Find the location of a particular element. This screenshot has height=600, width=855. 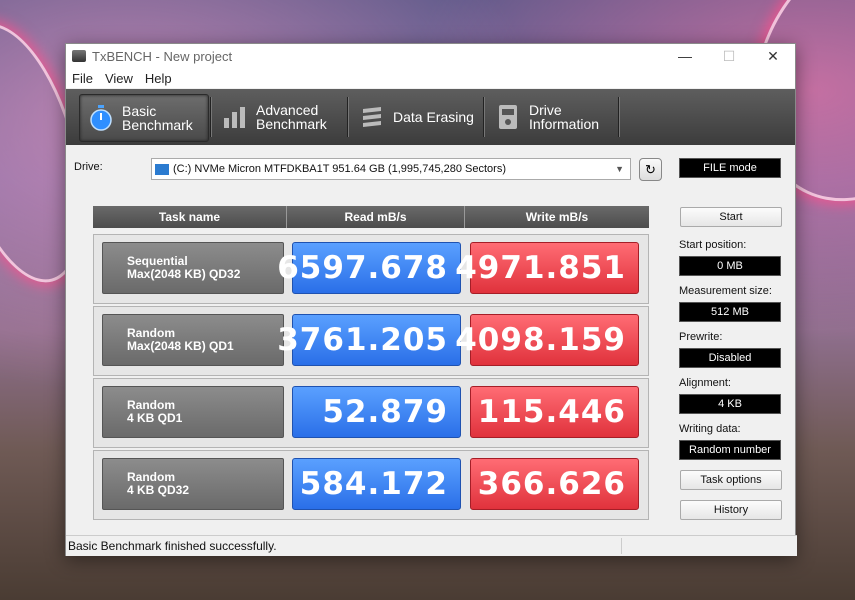

results-table-header: Task name Read mB/s Write mB/s is located at coordinates (371, 217).